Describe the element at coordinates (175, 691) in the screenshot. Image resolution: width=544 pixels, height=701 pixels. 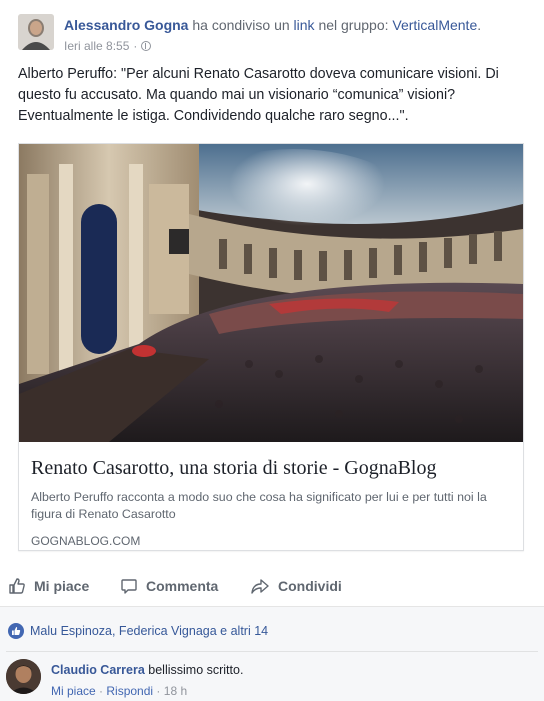
I see `comment-time: 18 h` at that location.